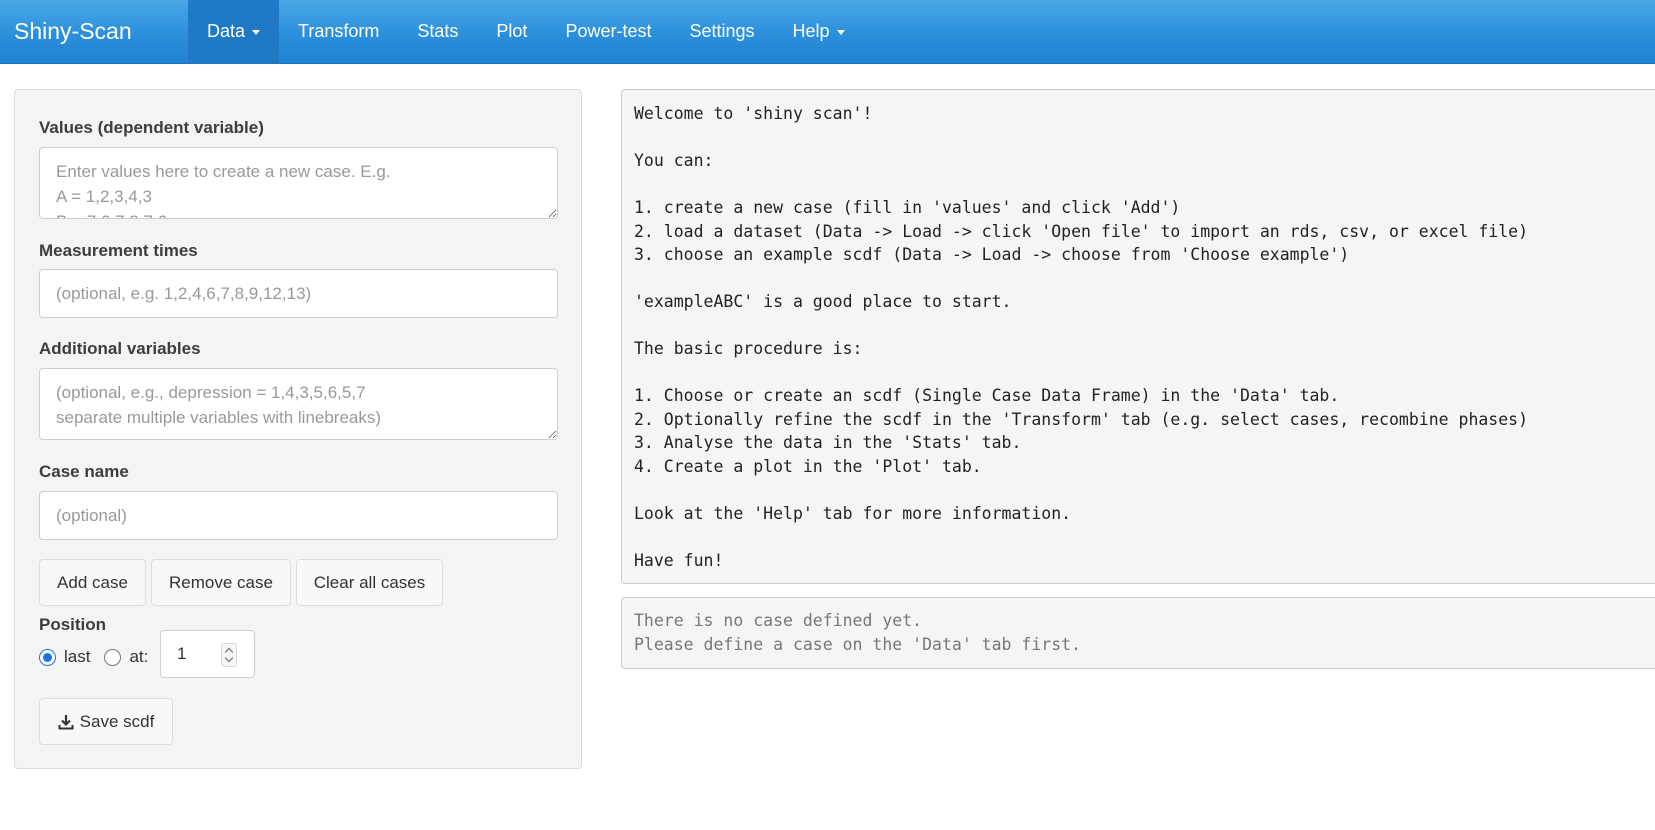 This screenshot has height=830, width=1655. I want to click on nav-tab-settings: Settings, so click(721, 31).